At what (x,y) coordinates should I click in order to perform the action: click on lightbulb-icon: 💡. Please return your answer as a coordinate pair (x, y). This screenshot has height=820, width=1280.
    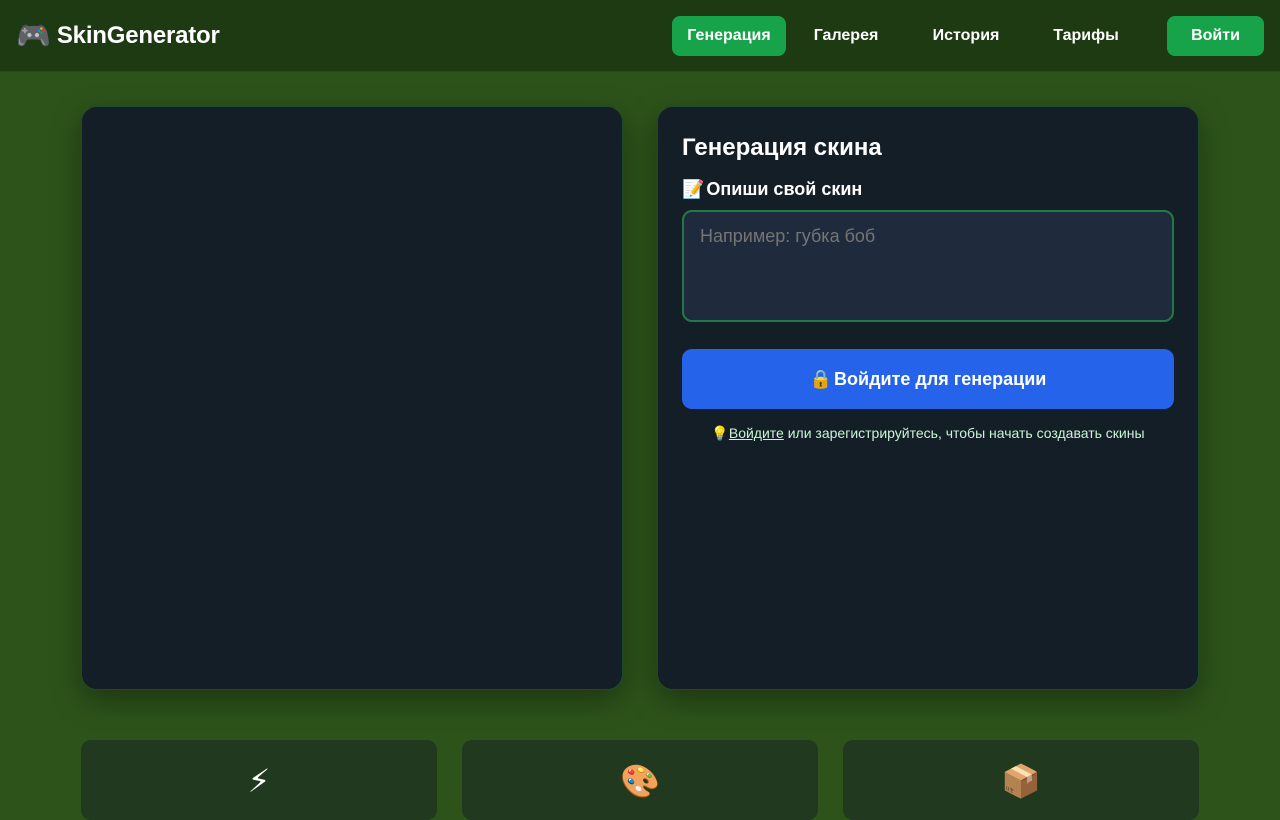
    Looking at the image, I should click on (720, 433).